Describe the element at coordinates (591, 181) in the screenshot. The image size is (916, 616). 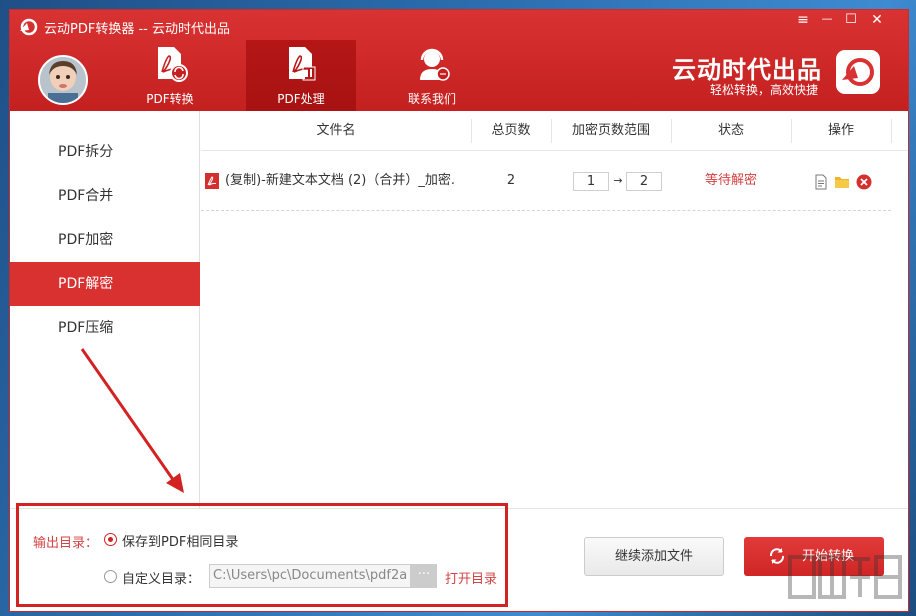
I see `range-from-input: 1` at that location.